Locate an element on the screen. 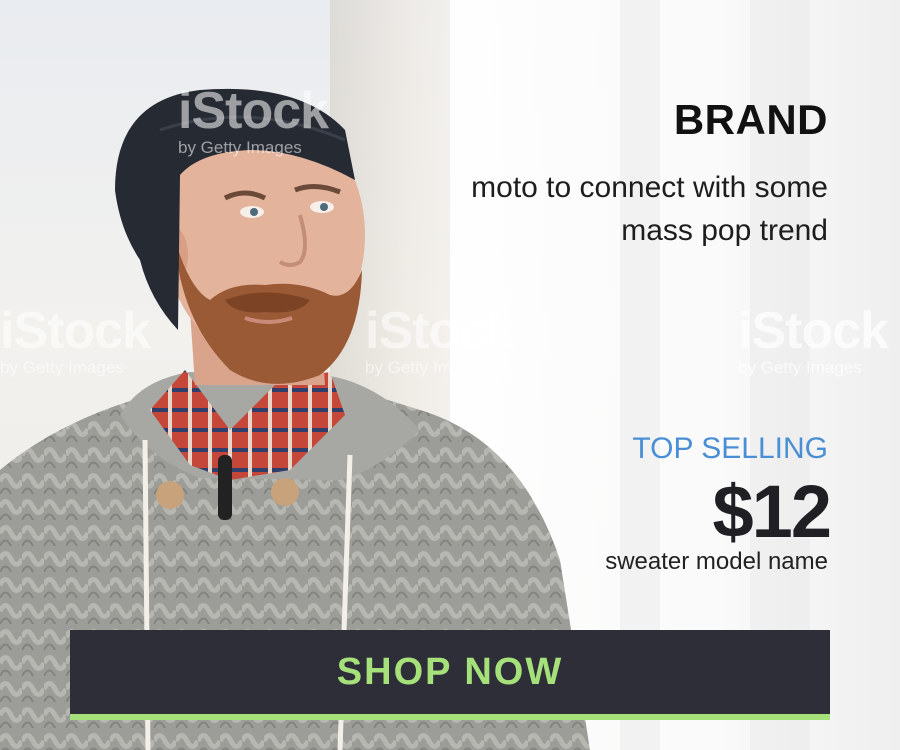 This screenshot has width=900, height=750. toggle-button is located at coordinates (225, 487).